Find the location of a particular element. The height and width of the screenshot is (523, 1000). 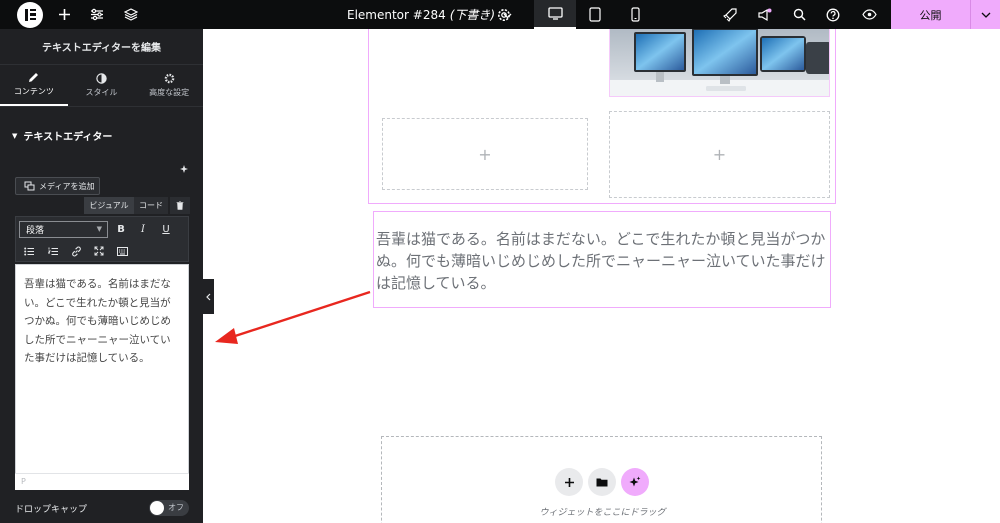

drop-hint-text: ウィジェットをここにドラッグ is located at coordinates (602, 513).